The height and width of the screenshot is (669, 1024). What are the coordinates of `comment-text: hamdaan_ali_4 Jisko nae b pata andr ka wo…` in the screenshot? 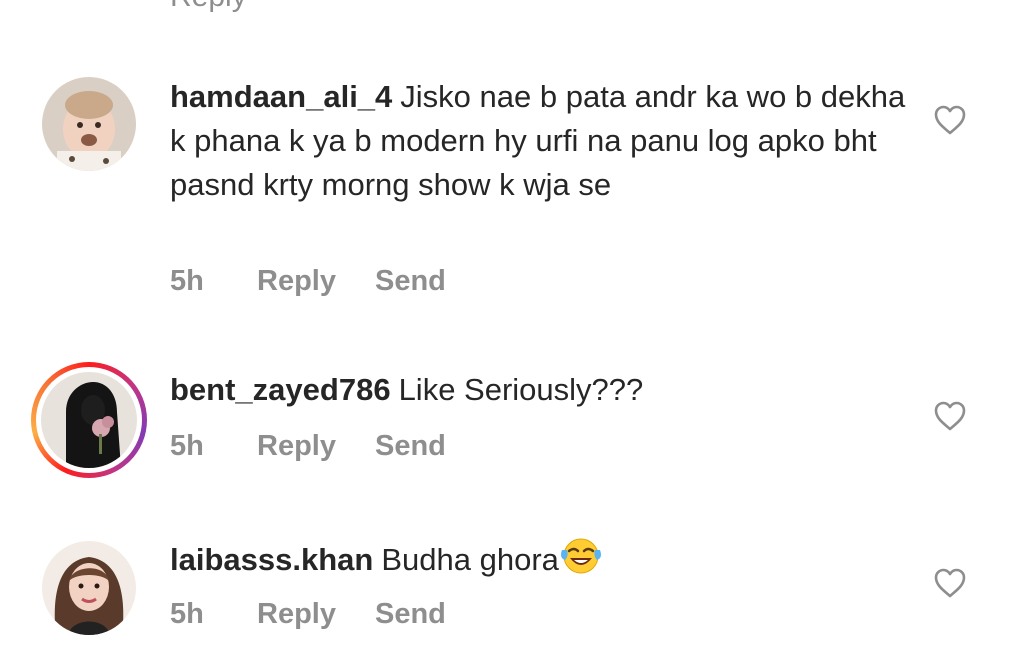 It's located at (540, 141).